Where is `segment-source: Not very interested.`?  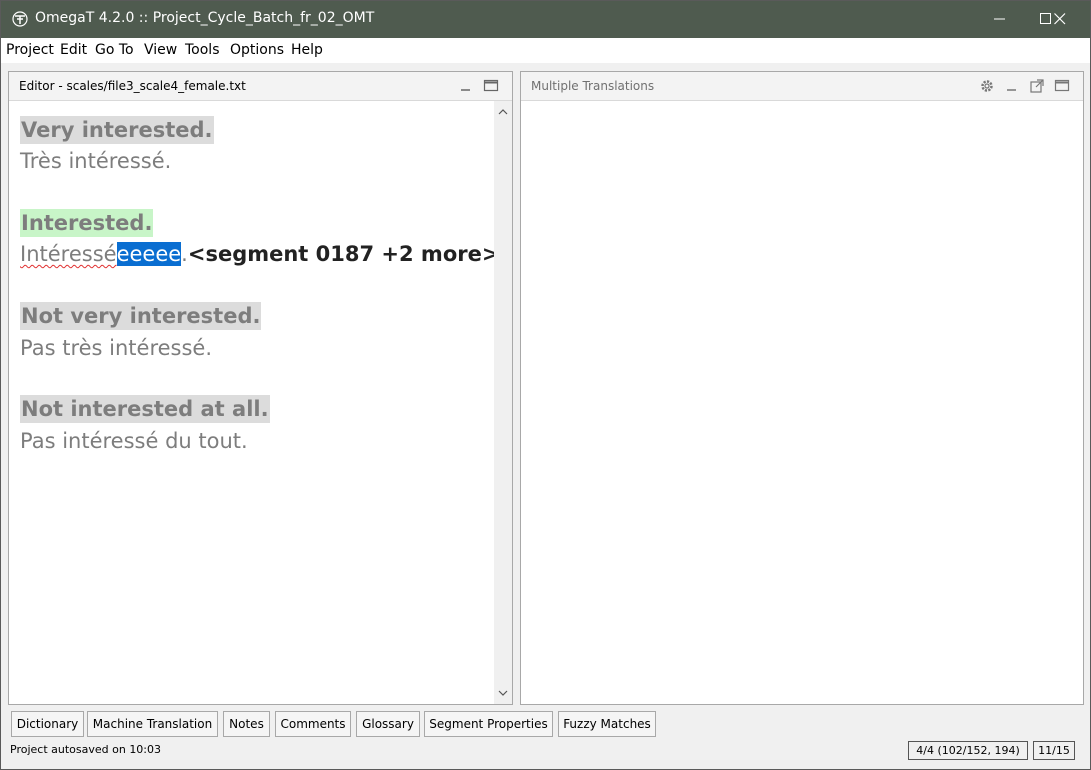 segment-source: Not very interested. is located at coordinates (141, 316).